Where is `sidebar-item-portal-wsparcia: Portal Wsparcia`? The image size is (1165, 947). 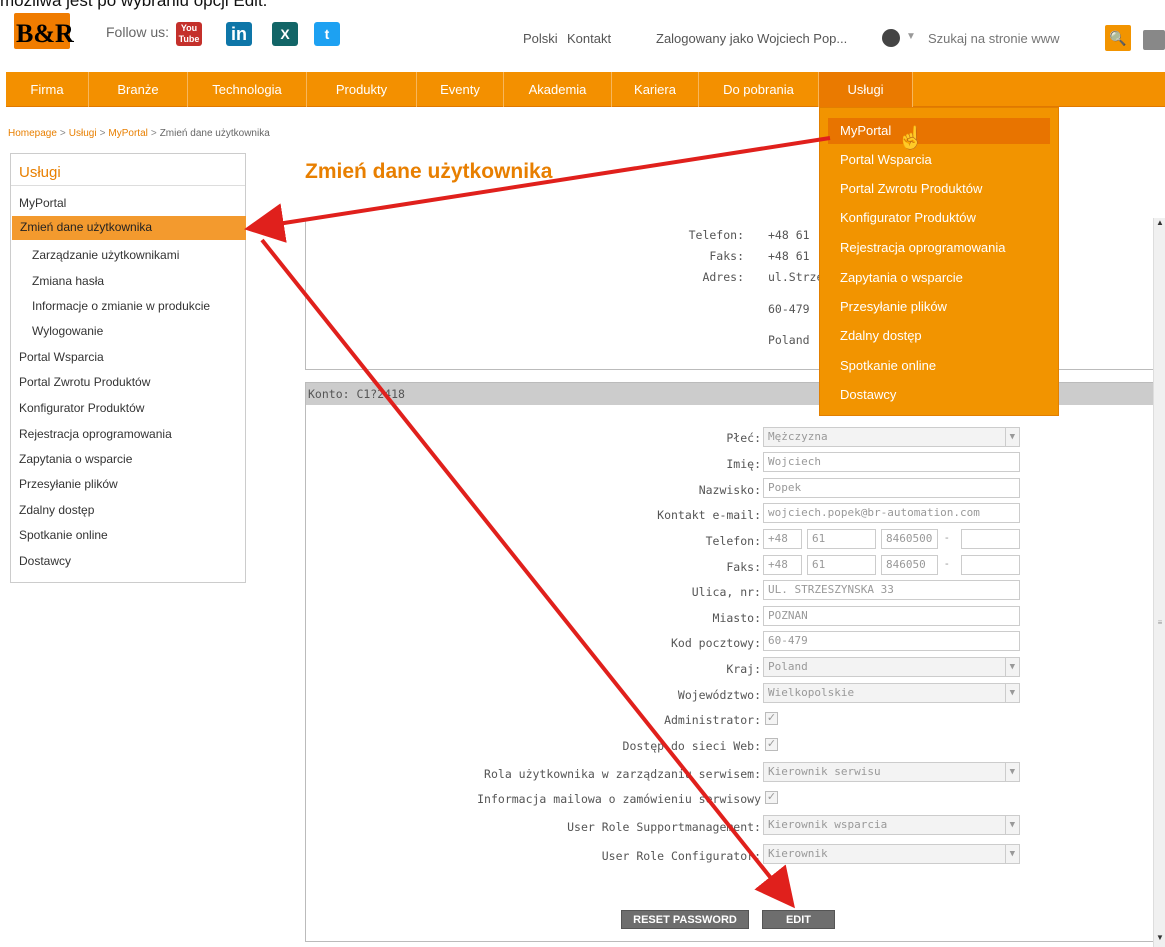
sidebar-item-portal-wsparcia: Portal Wsparcia is located at coordinates (61, 357).